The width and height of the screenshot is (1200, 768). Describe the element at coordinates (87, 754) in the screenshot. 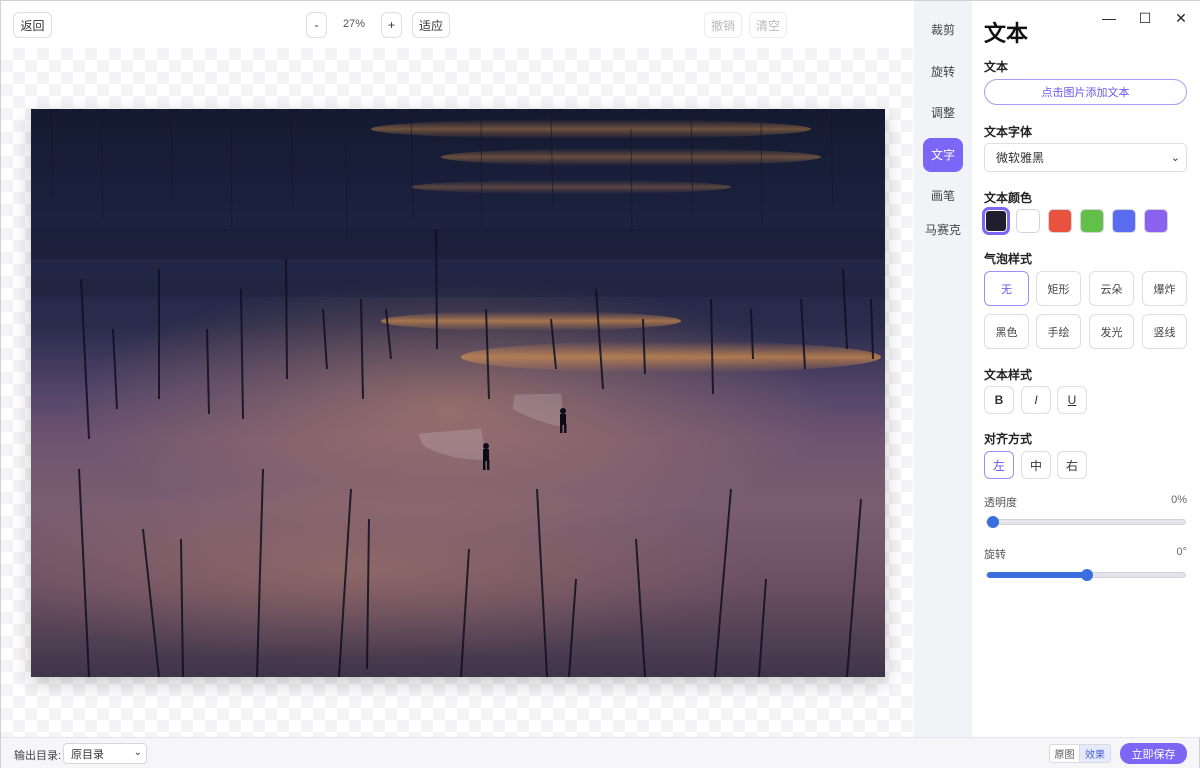

I see `output-dir-value: 原目录` at that location.